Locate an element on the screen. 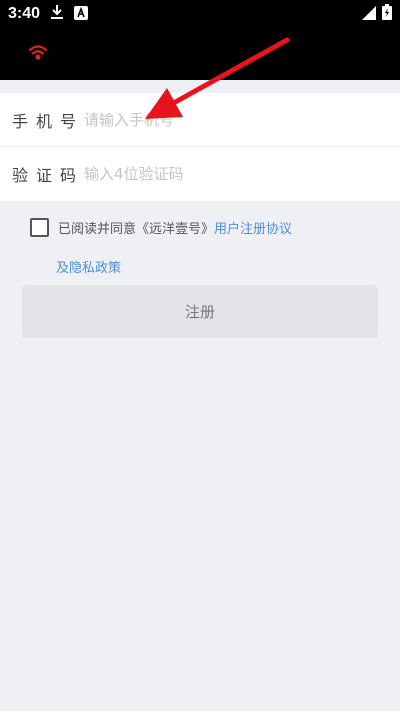 The width and height of the screenshot is (400, 711). code-row: 验证码 is located at coordinates (200, 174).